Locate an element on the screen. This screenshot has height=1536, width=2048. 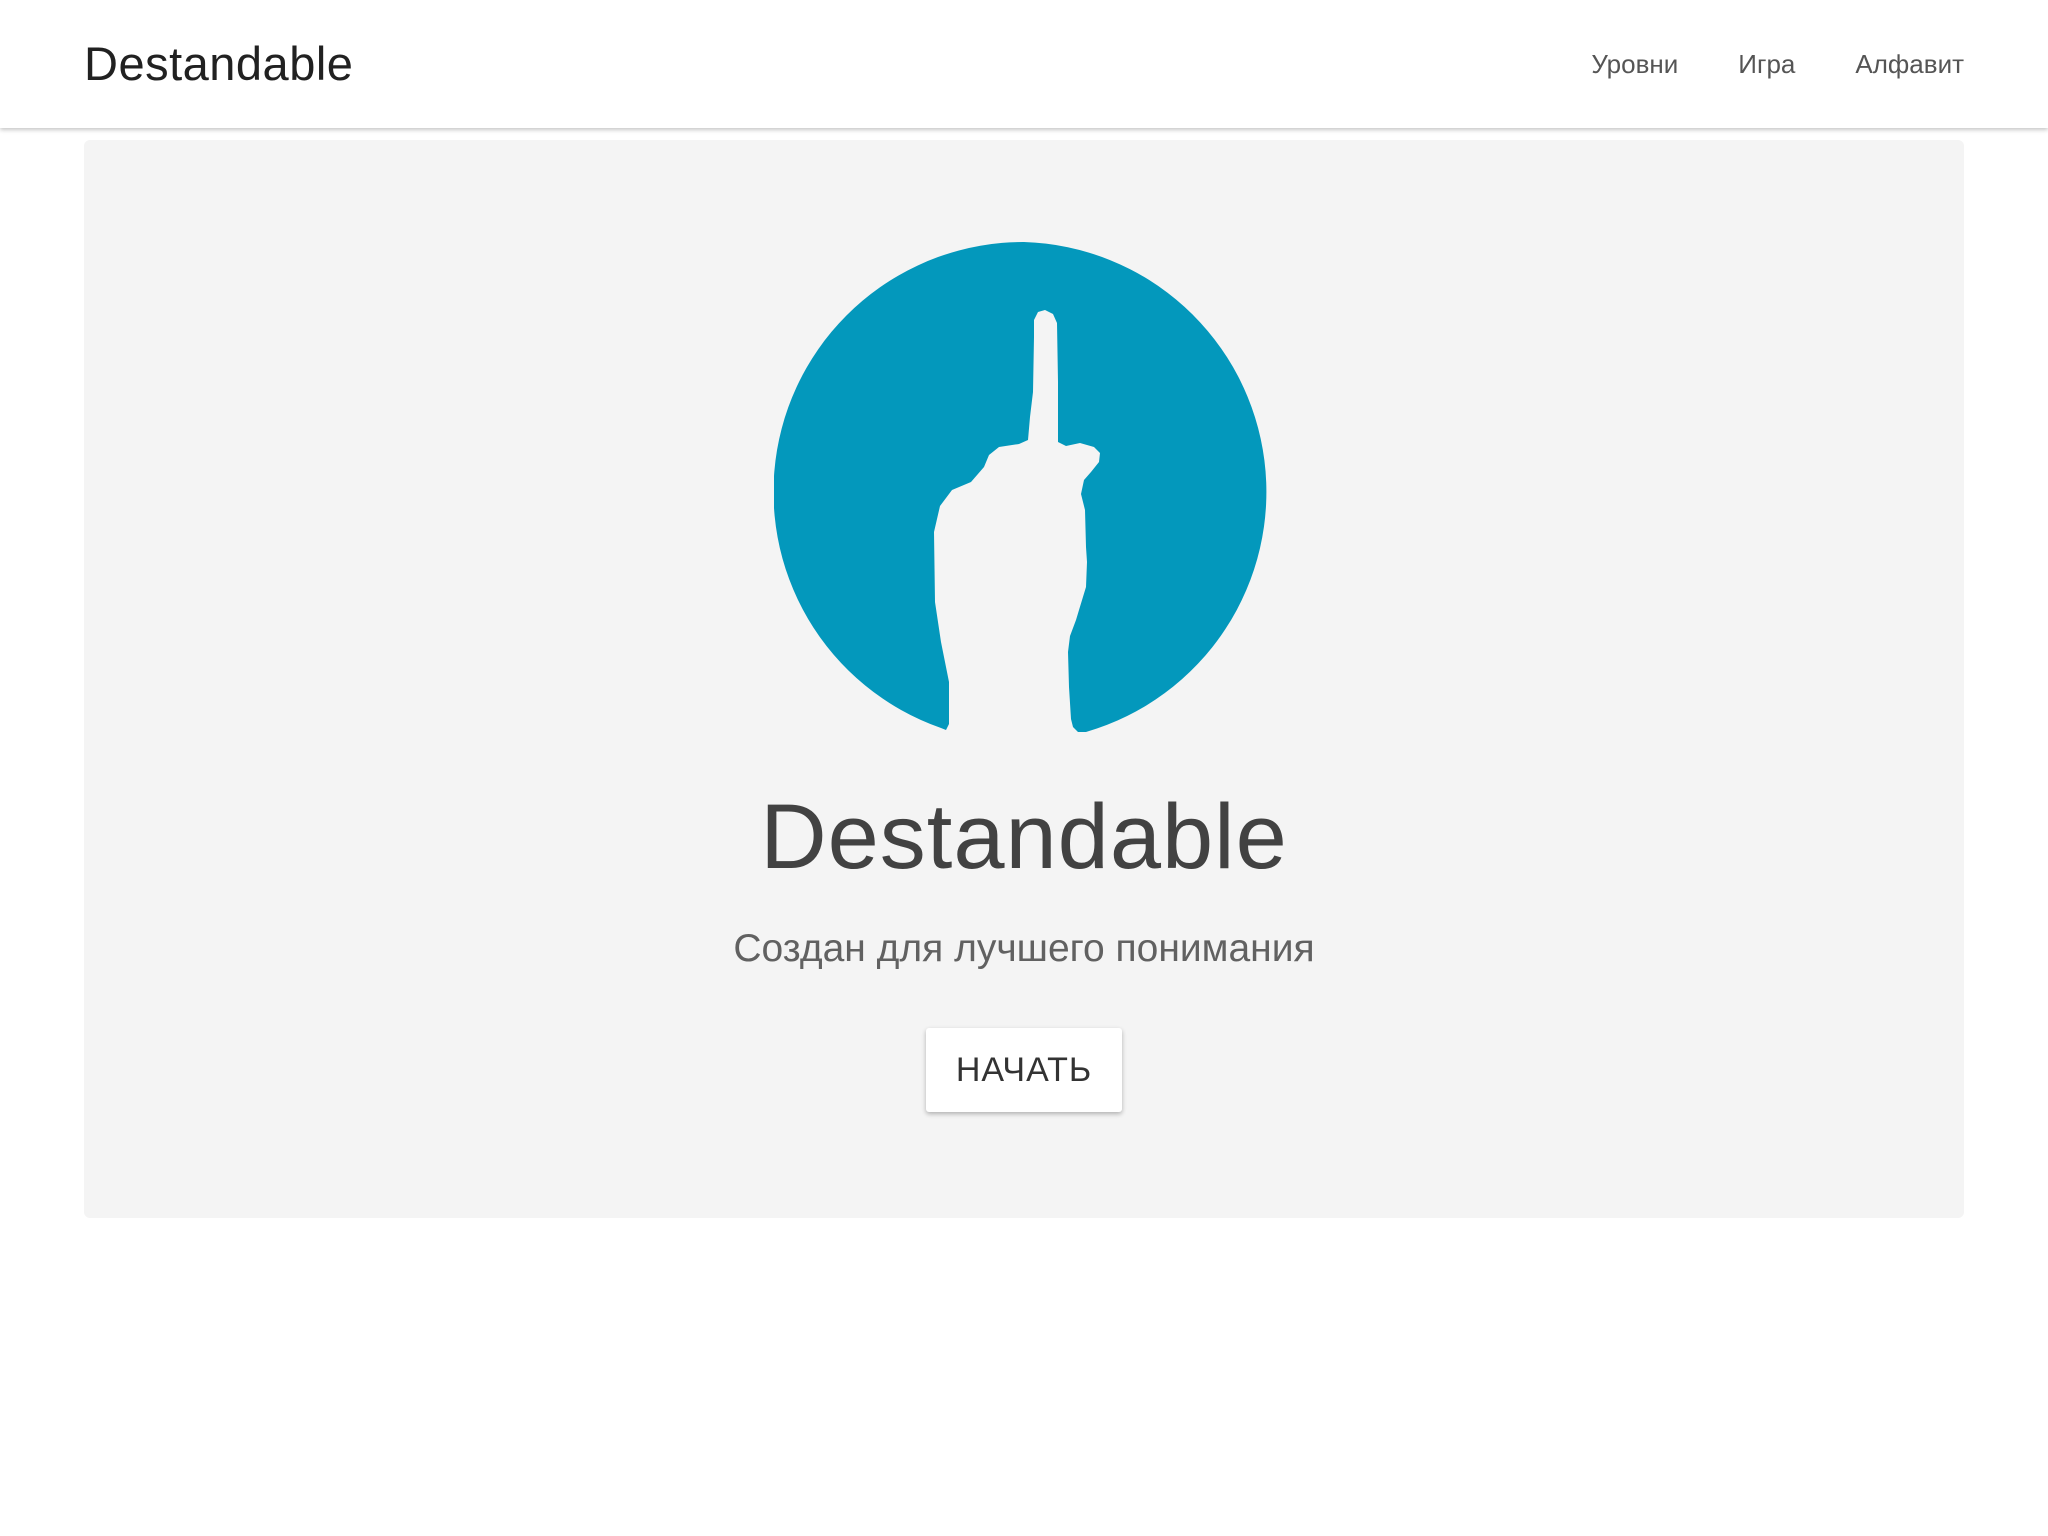
brand-link: Destandable is located at coordinates (218, 64).